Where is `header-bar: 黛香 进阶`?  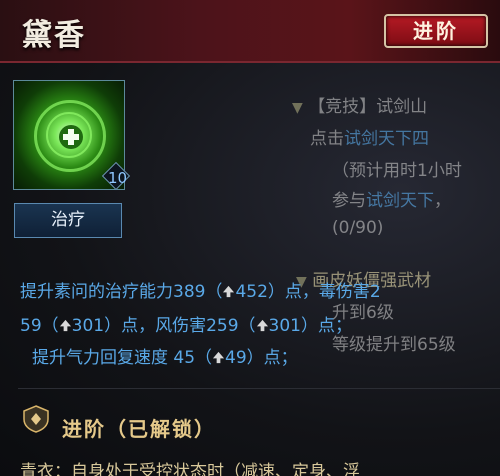 header-bar: 黛香 进阶 is located at coordinates (250, 31).